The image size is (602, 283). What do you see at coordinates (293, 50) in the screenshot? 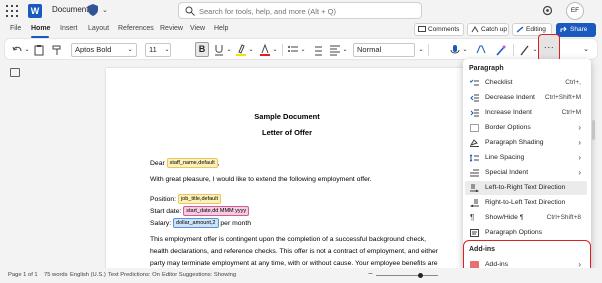
I see `bullets-icon` at bounding box center [293, 50].